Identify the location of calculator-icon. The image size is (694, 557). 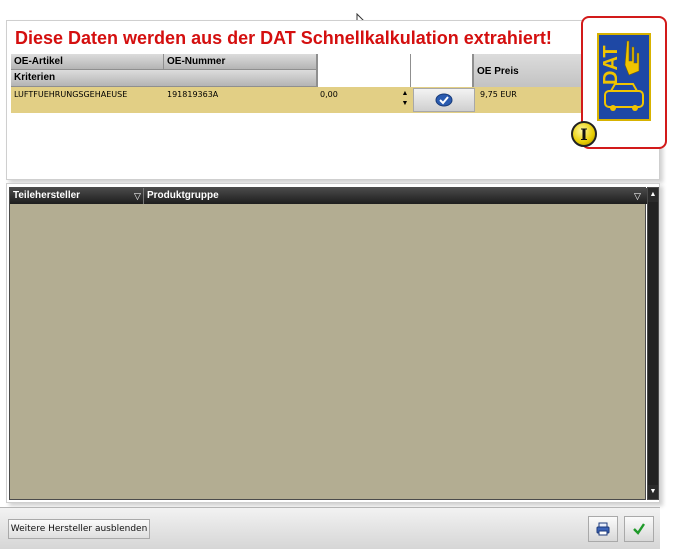
(444, 100).